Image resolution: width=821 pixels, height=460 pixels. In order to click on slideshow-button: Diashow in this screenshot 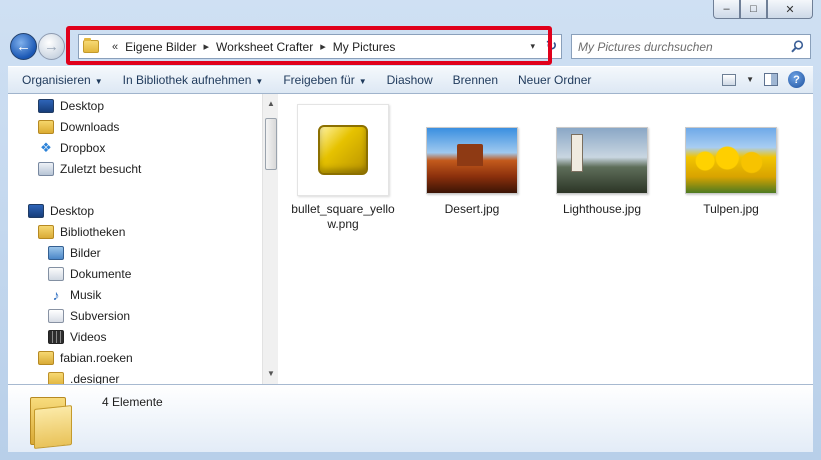, I will do `click(410, 80)`.